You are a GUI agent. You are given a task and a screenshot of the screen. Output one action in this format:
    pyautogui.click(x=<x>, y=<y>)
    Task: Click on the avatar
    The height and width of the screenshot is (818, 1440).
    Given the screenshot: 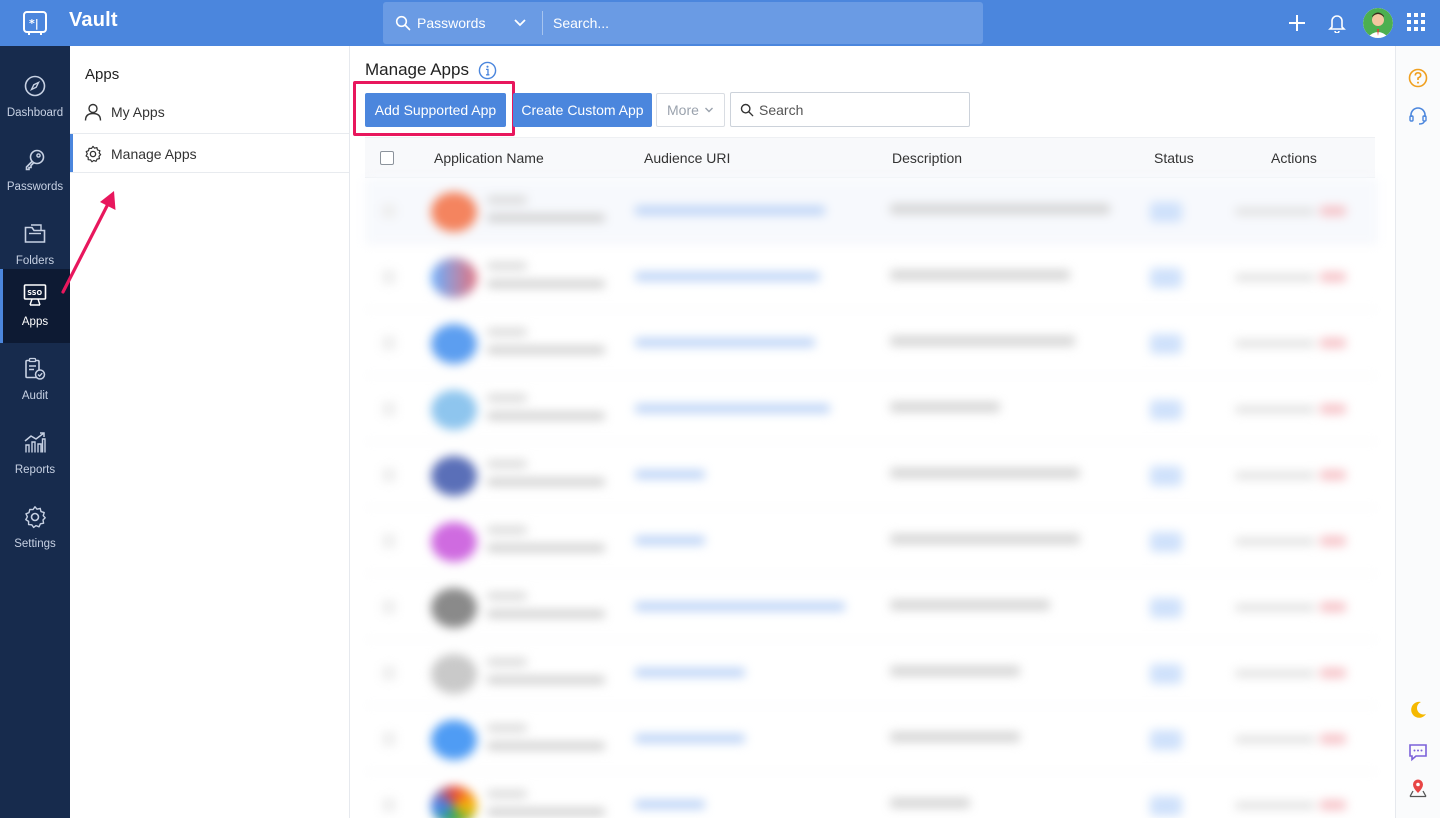 What is the action you would take?
    pyautogui.click(x=1378, y=23)
    